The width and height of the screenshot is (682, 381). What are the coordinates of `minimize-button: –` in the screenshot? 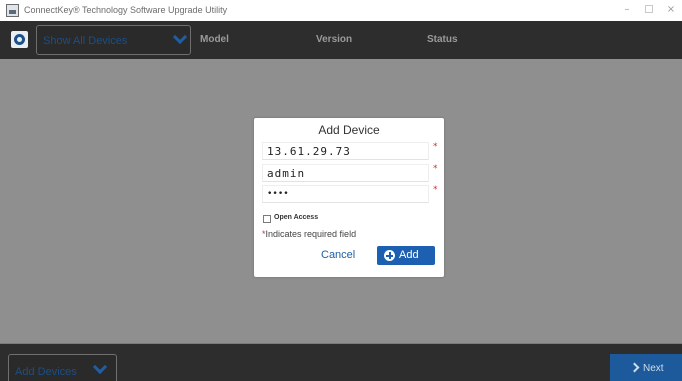 It's located at (627, 10).